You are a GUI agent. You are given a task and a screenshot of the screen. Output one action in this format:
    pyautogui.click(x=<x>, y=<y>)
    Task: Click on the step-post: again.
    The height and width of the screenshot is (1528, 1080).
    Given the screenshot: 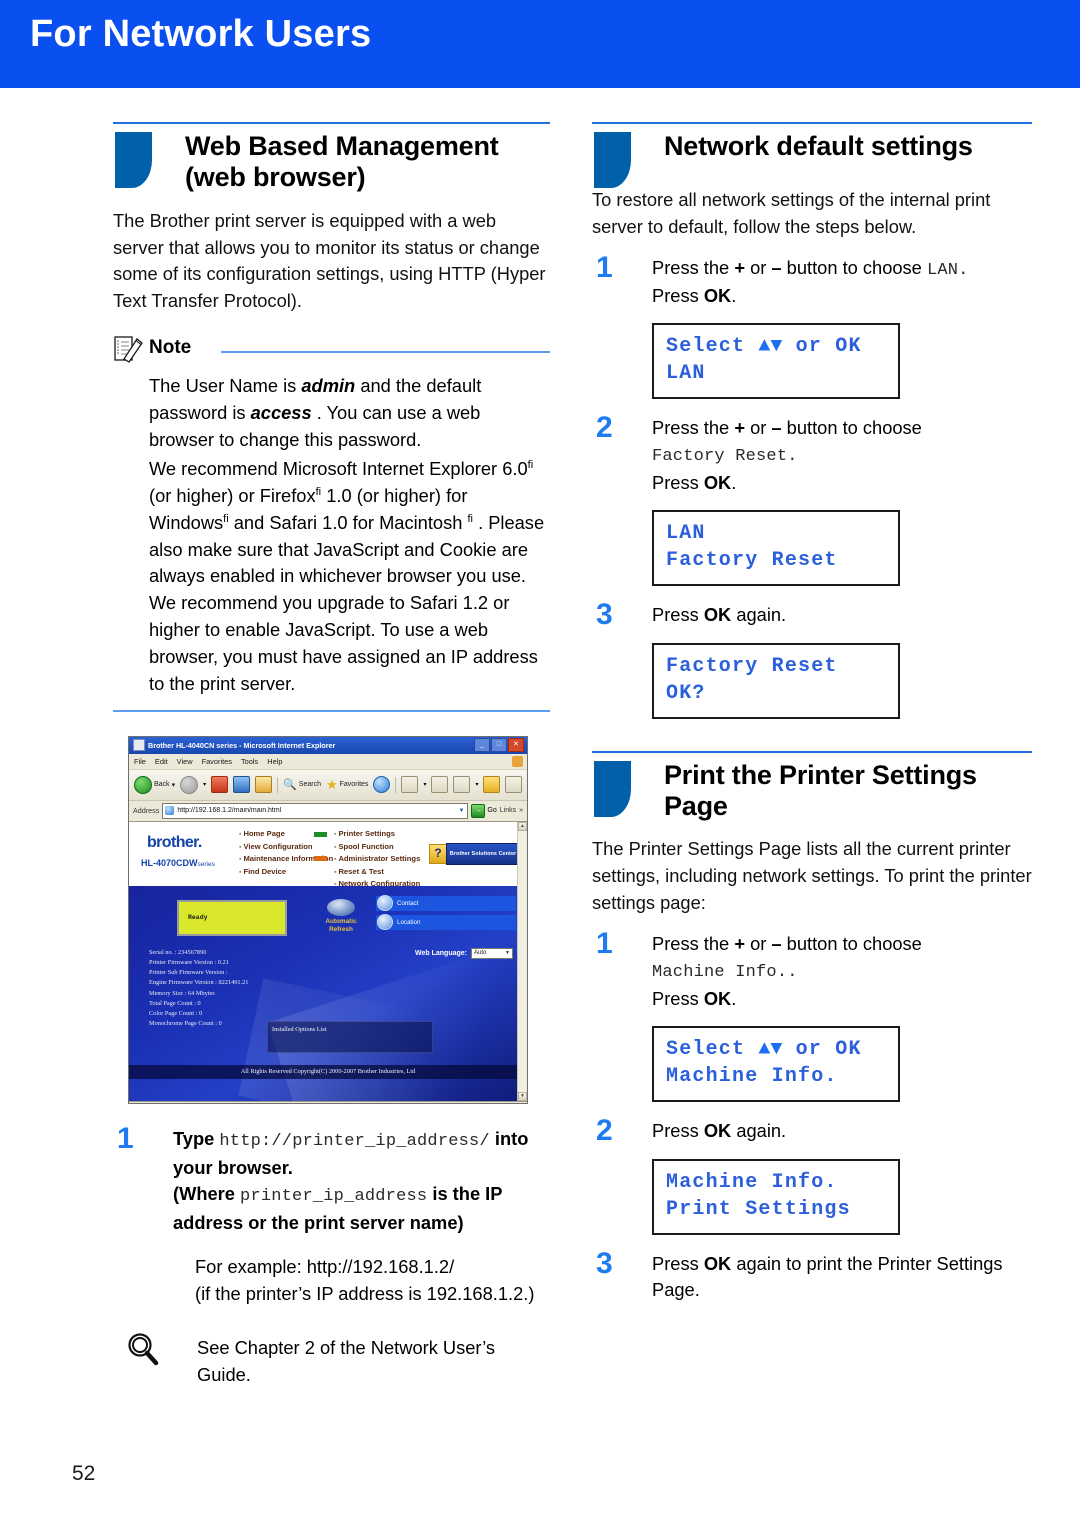 What is the action you would take?
    pyautogui.click(x=759, y=1130)
    